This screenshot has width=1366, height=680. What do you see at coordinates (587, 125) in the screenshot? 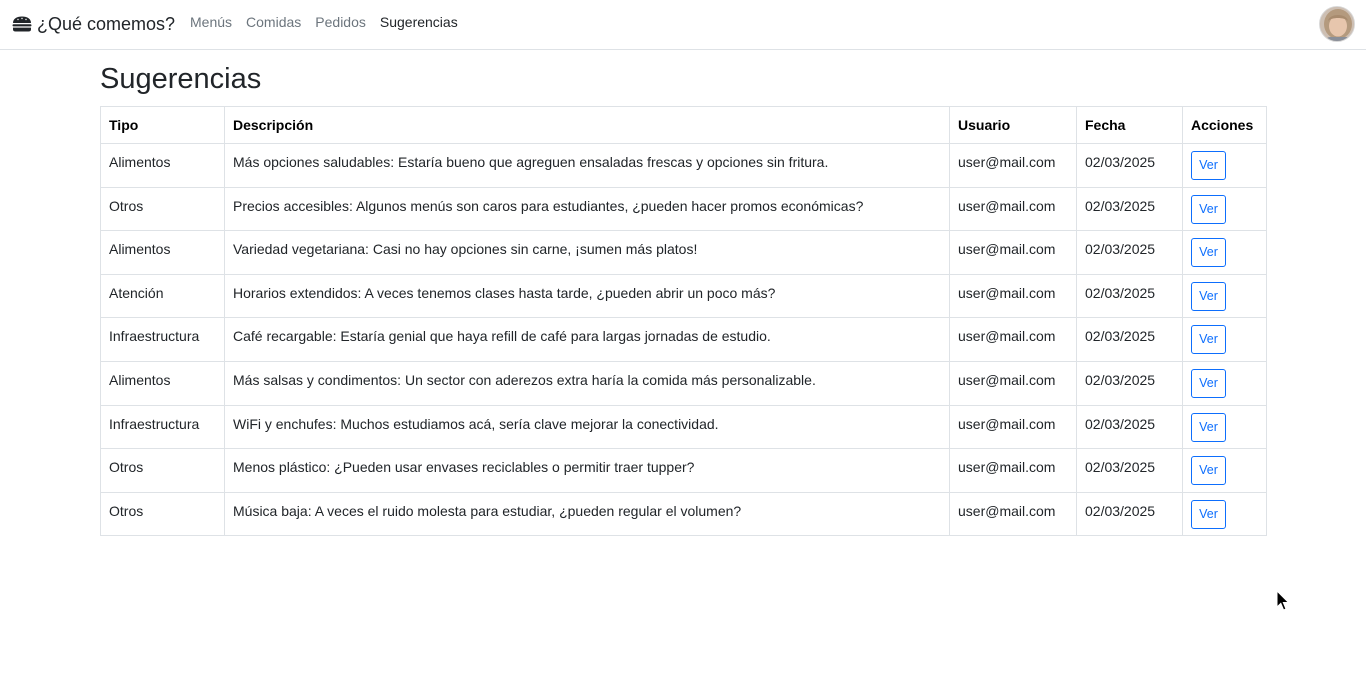
I see `header-descripcion: Descripción` at bounding box center [587, 125].